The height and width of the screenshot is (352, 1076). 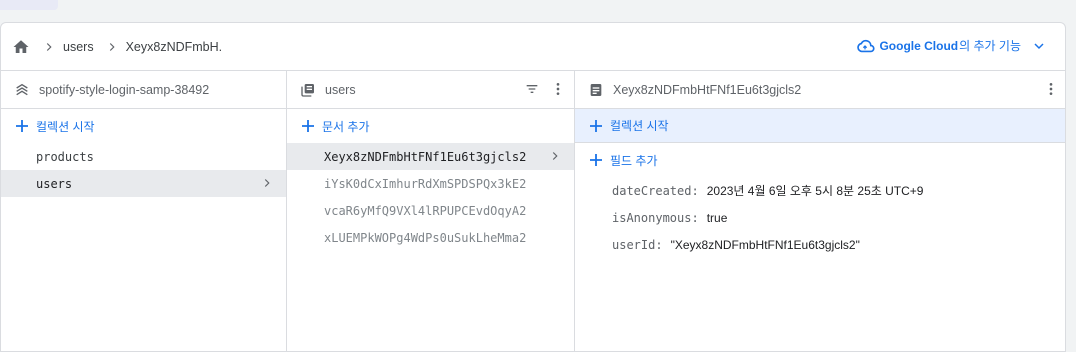 I want to click on field-value: "Xeyx8zNDFmbHtFNf1Eu6t3gjcls2", so click(x=765, y=244).